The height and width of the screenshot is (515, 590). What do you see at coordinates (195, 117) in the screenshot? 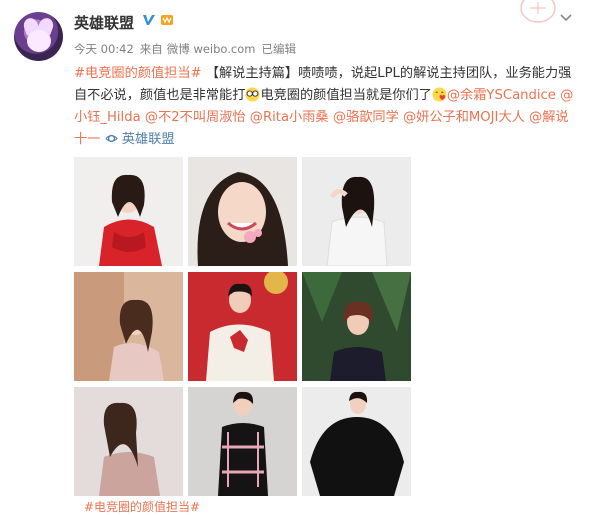
I see `mention-3: @不2不叫周淑怡` at bounding box center [195, 117].